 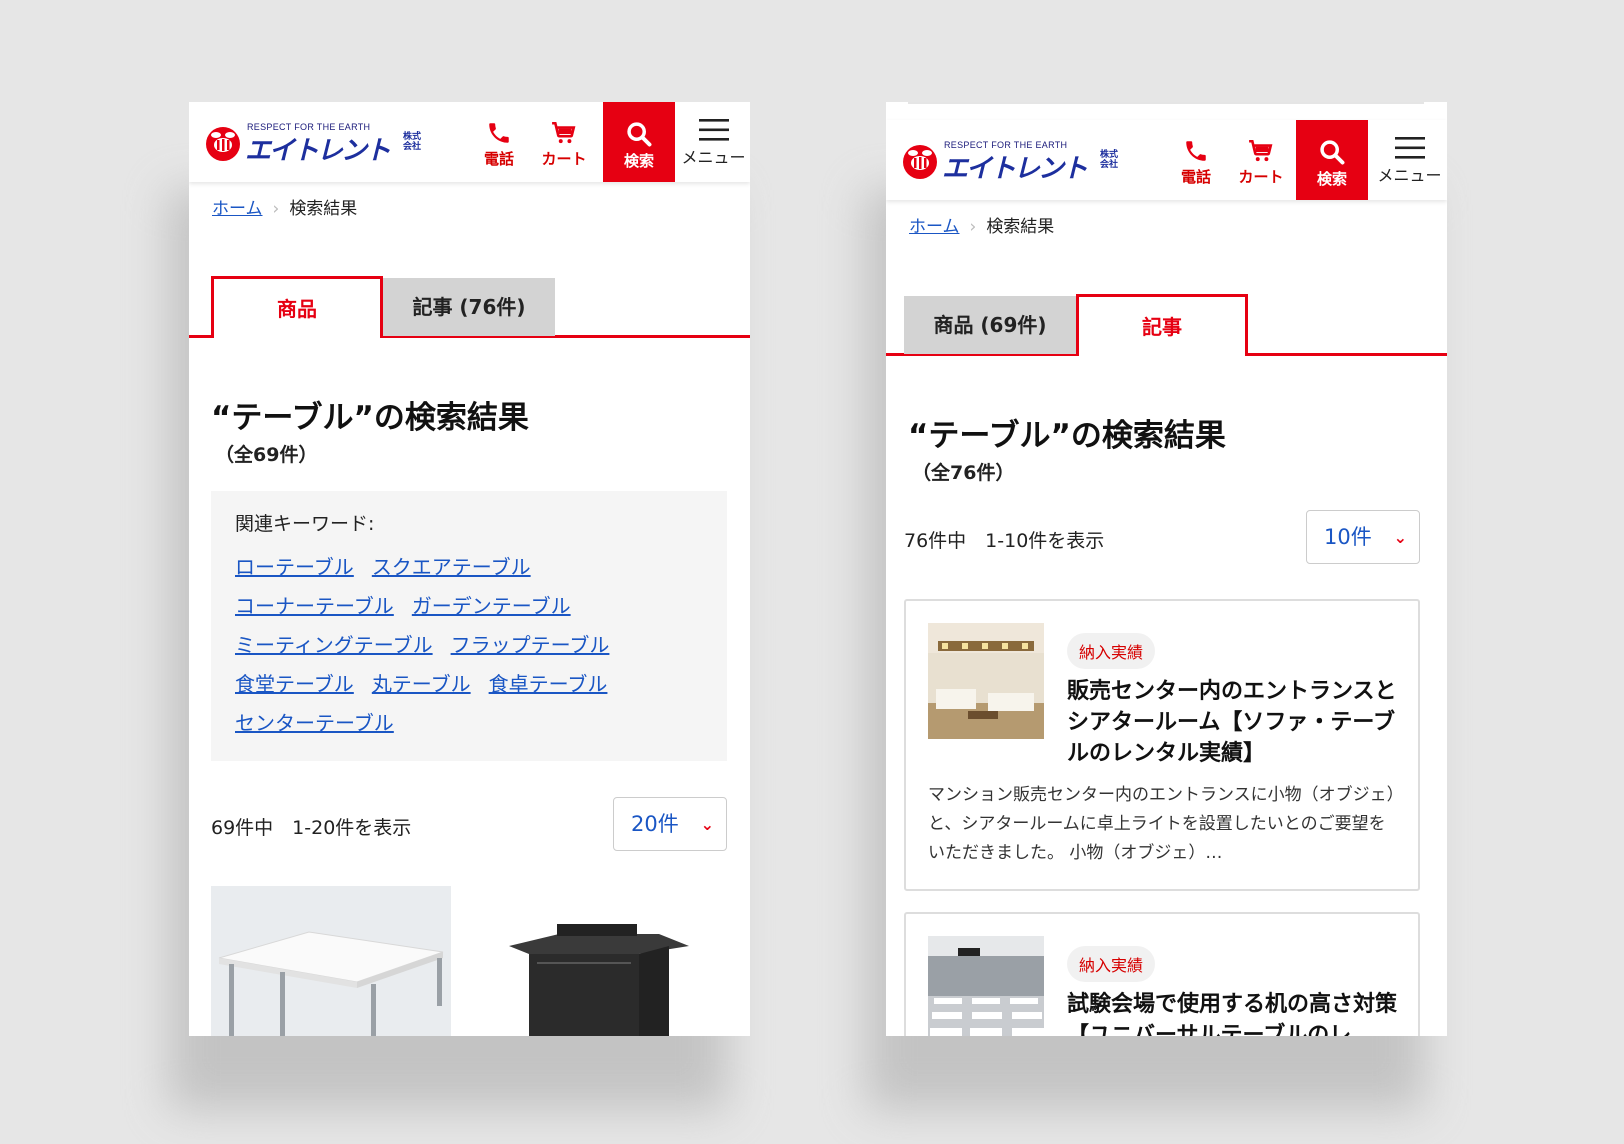 I want to click on product-image-podium, so click(x=604, y=961).